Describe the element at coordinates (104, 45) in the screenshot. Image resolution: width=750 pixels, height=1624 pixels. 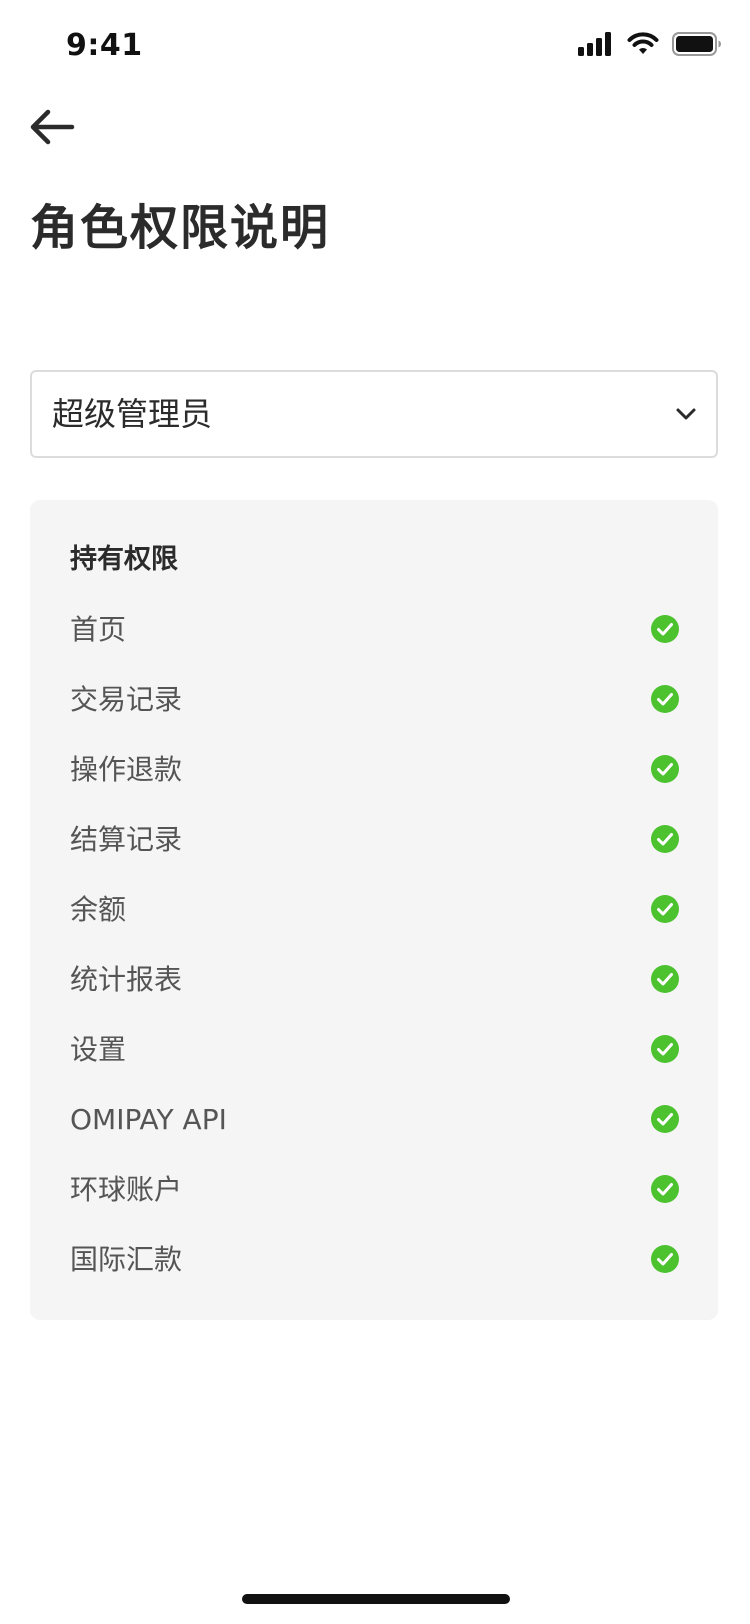
I see `status-time: 9:41` at that location.